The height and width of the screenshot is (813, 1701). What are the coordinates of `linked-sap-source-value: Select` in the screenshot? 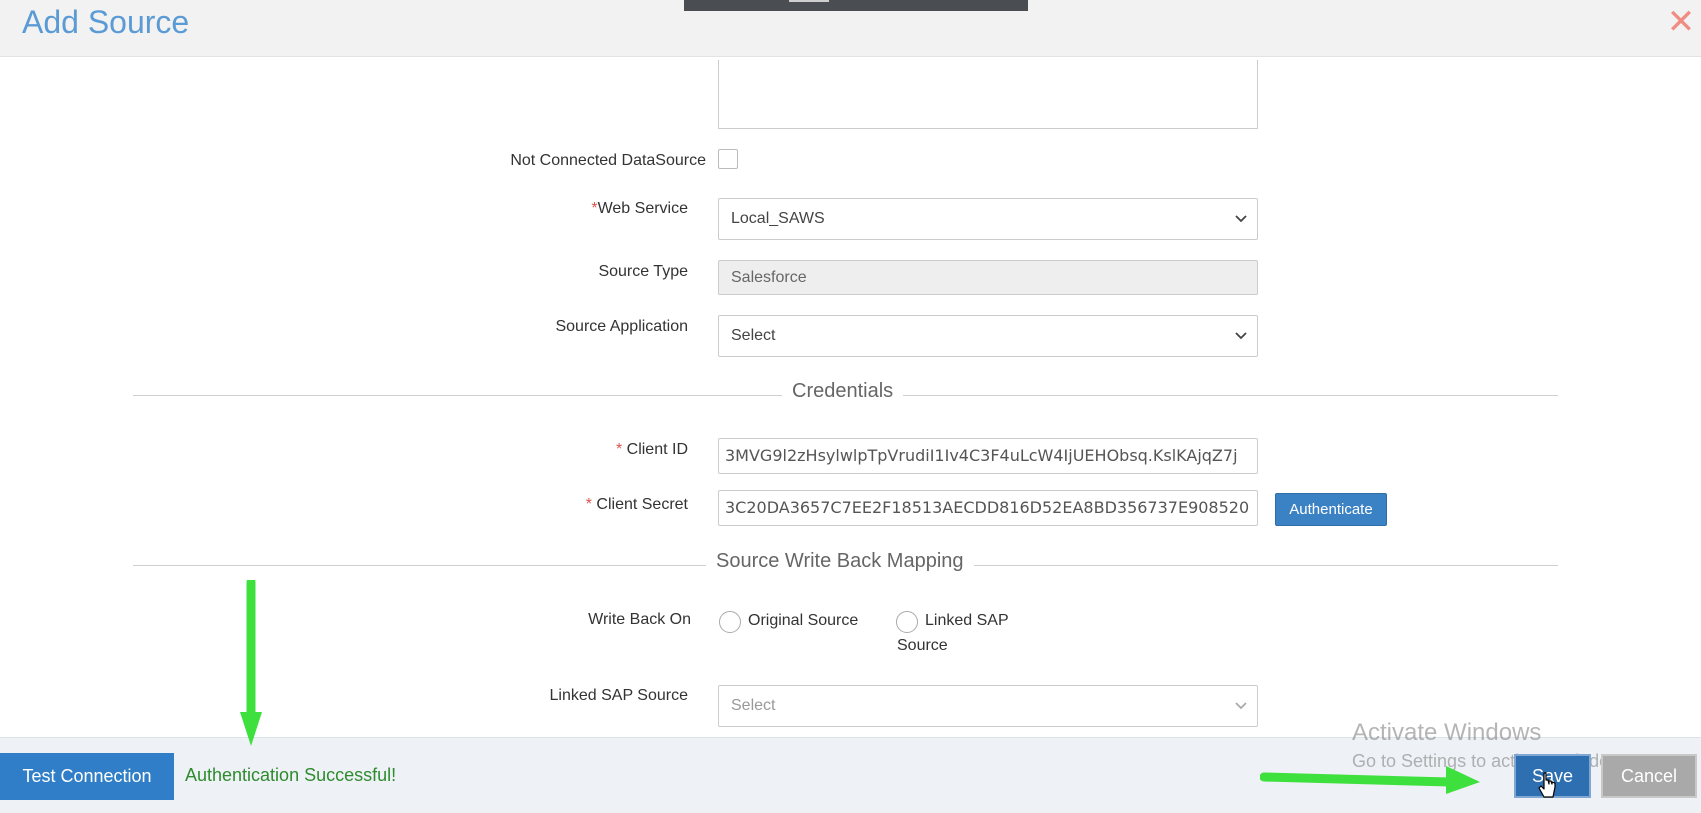 It's located at (753, 705).